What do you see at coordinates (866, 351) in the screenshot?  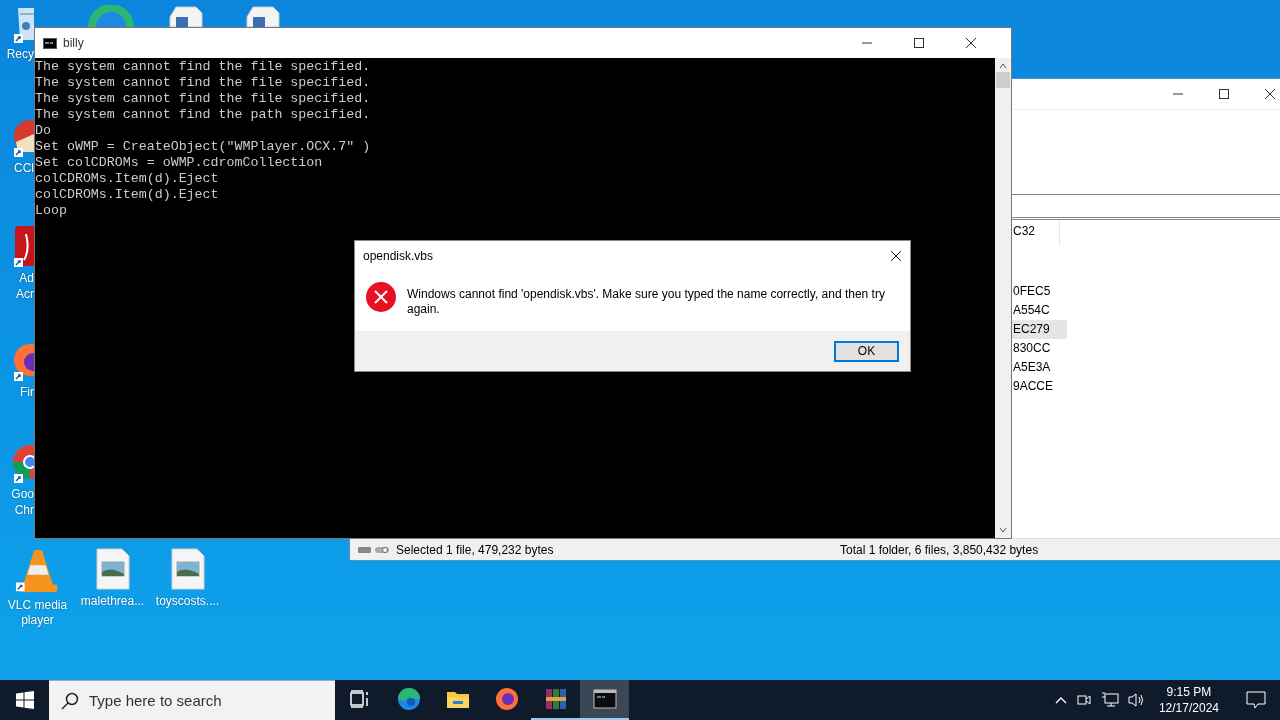 I see `ok-button: OK` at bounding box center [866, 351].